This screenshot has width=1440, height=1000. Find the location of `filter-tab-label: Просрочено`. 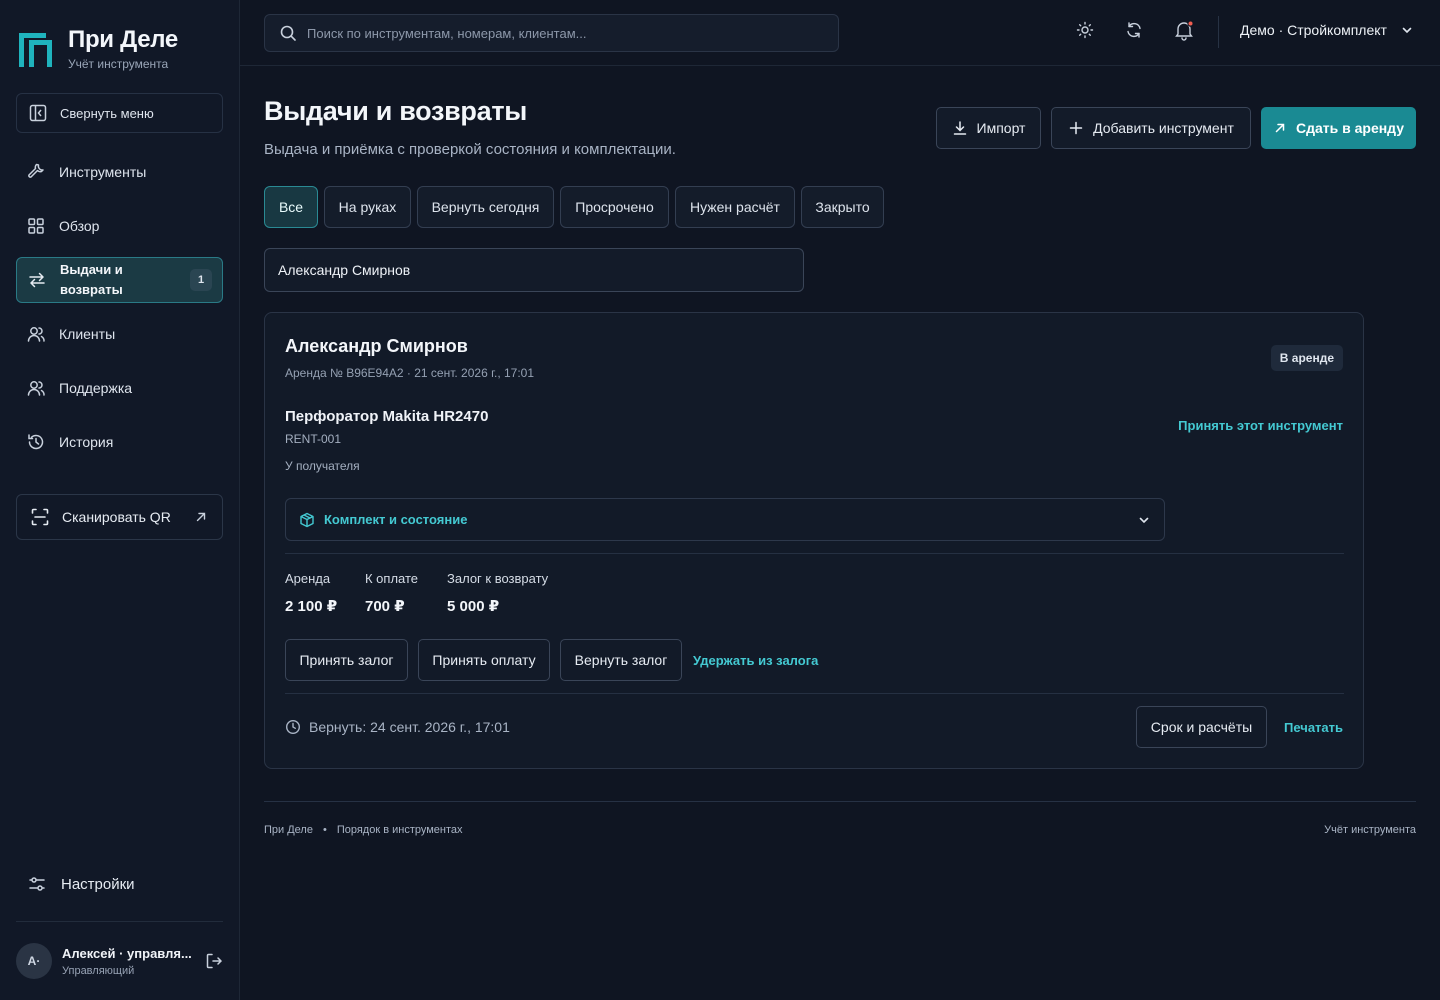

filter-tab-label: Просрочено is located at coordinates (614, 207).